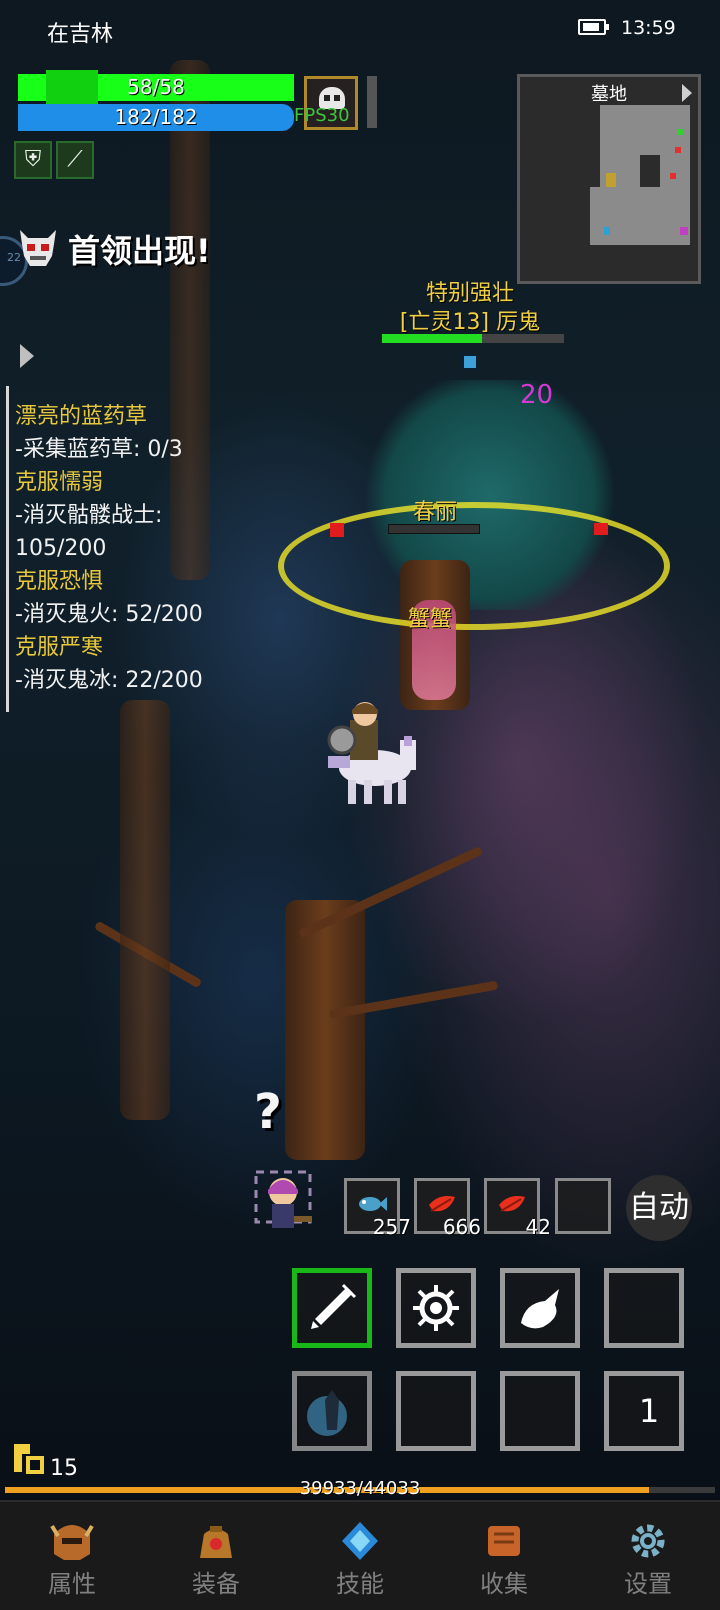  What do you see at coordinates (370, 755) in the screenshot?
I see `player-character` at bounding box center [370, 755].